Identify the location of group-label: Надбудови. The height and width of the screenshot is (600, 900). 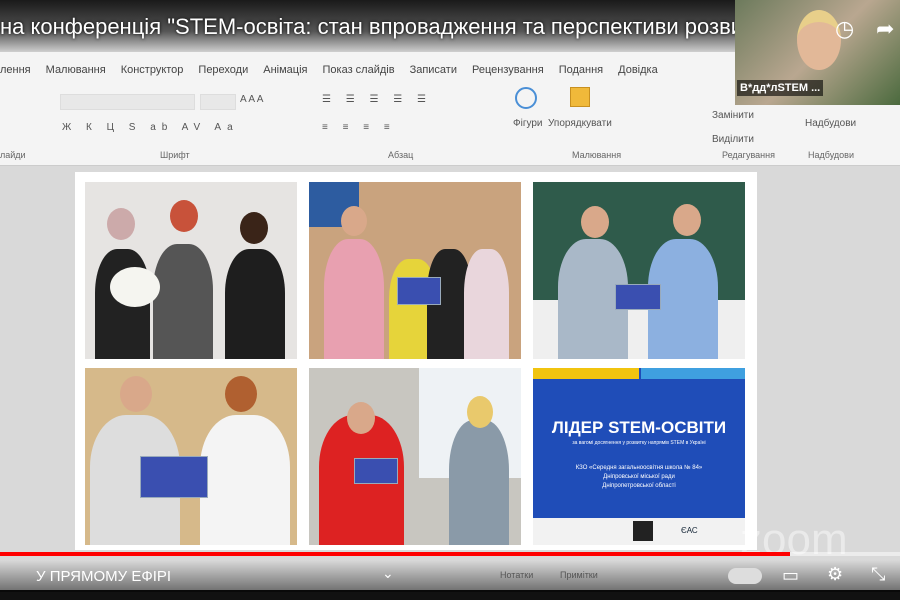
(831, 155).